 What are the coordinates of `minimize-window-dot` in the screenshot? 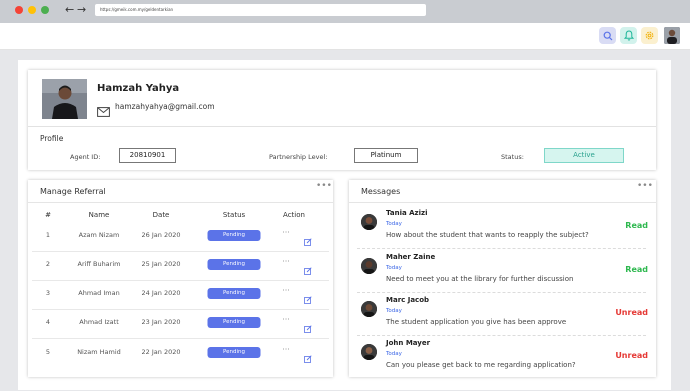 It's located at (32, 10).